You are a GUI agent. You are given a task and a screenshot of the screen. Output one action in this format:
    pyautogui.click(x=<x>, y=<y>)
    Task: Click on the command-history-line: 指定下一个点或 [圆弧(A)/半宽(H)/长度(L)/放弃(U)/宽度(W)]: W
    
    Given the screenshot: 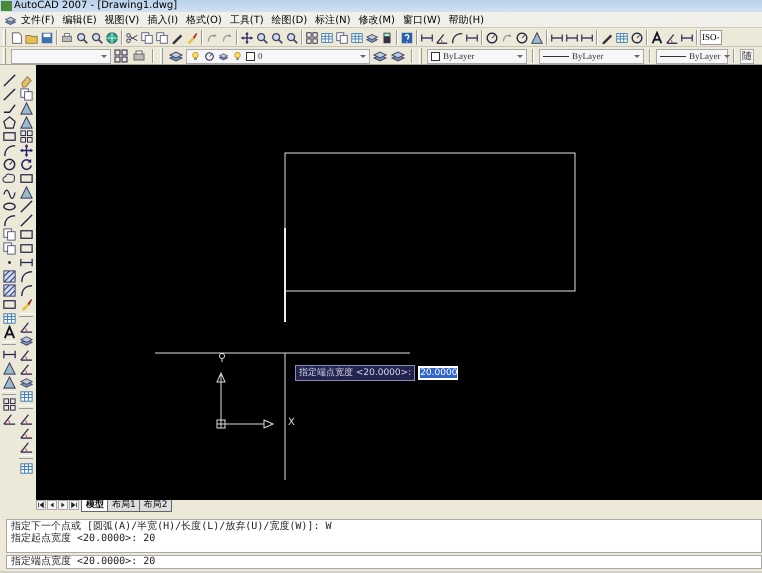 What is the action you would take?
    pyautogui.click(x=172, y=526)
    